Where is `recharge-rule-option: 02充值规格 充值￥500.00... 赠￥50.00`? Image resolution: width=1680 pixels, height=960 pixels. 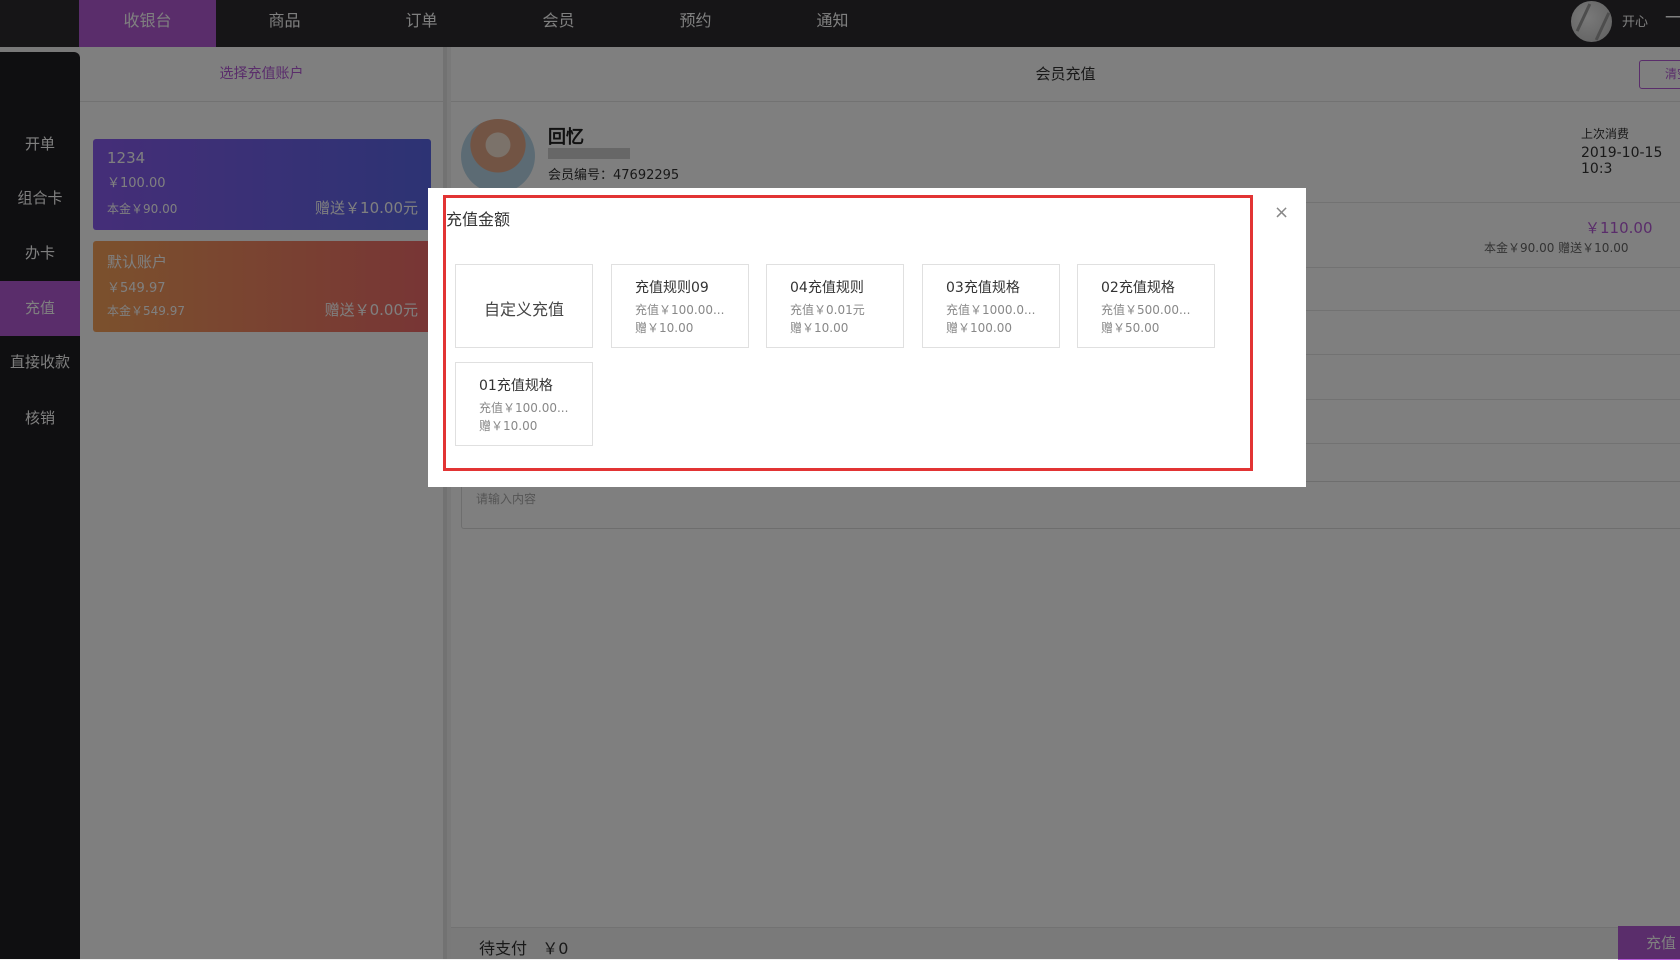 recharge-rule-option: 02充值规格 充值￥500.00... 赠￥50.00 is located at coordinates (1146, 306).